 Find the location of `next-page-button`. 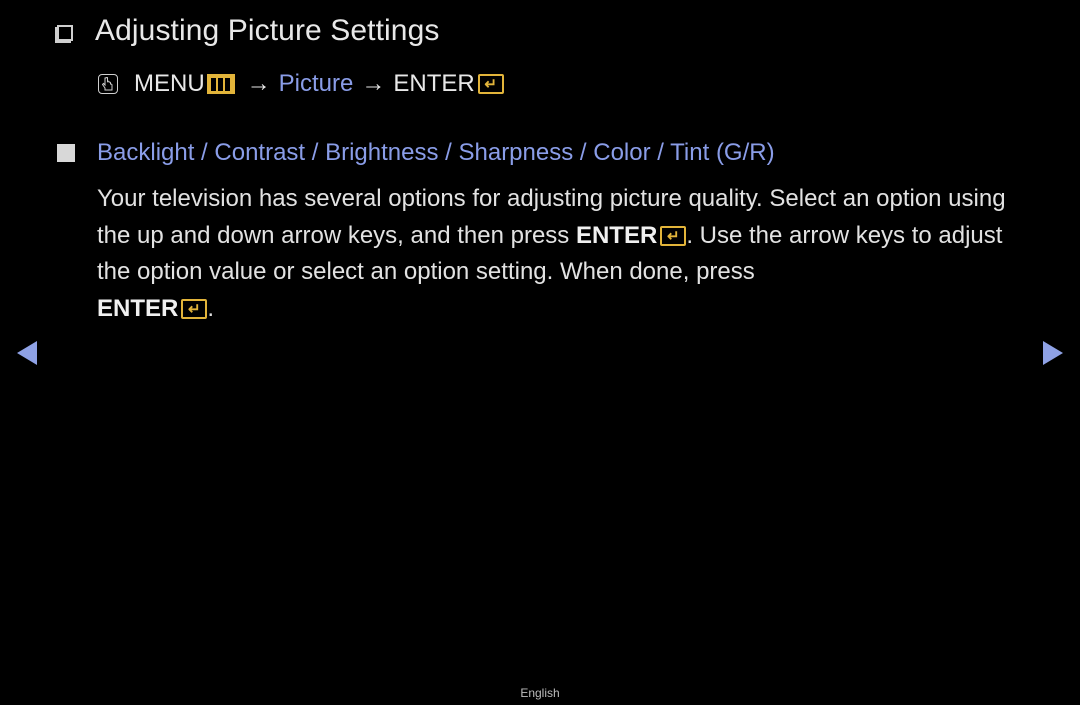

next-page-button is located at coordinates (1053, 353).